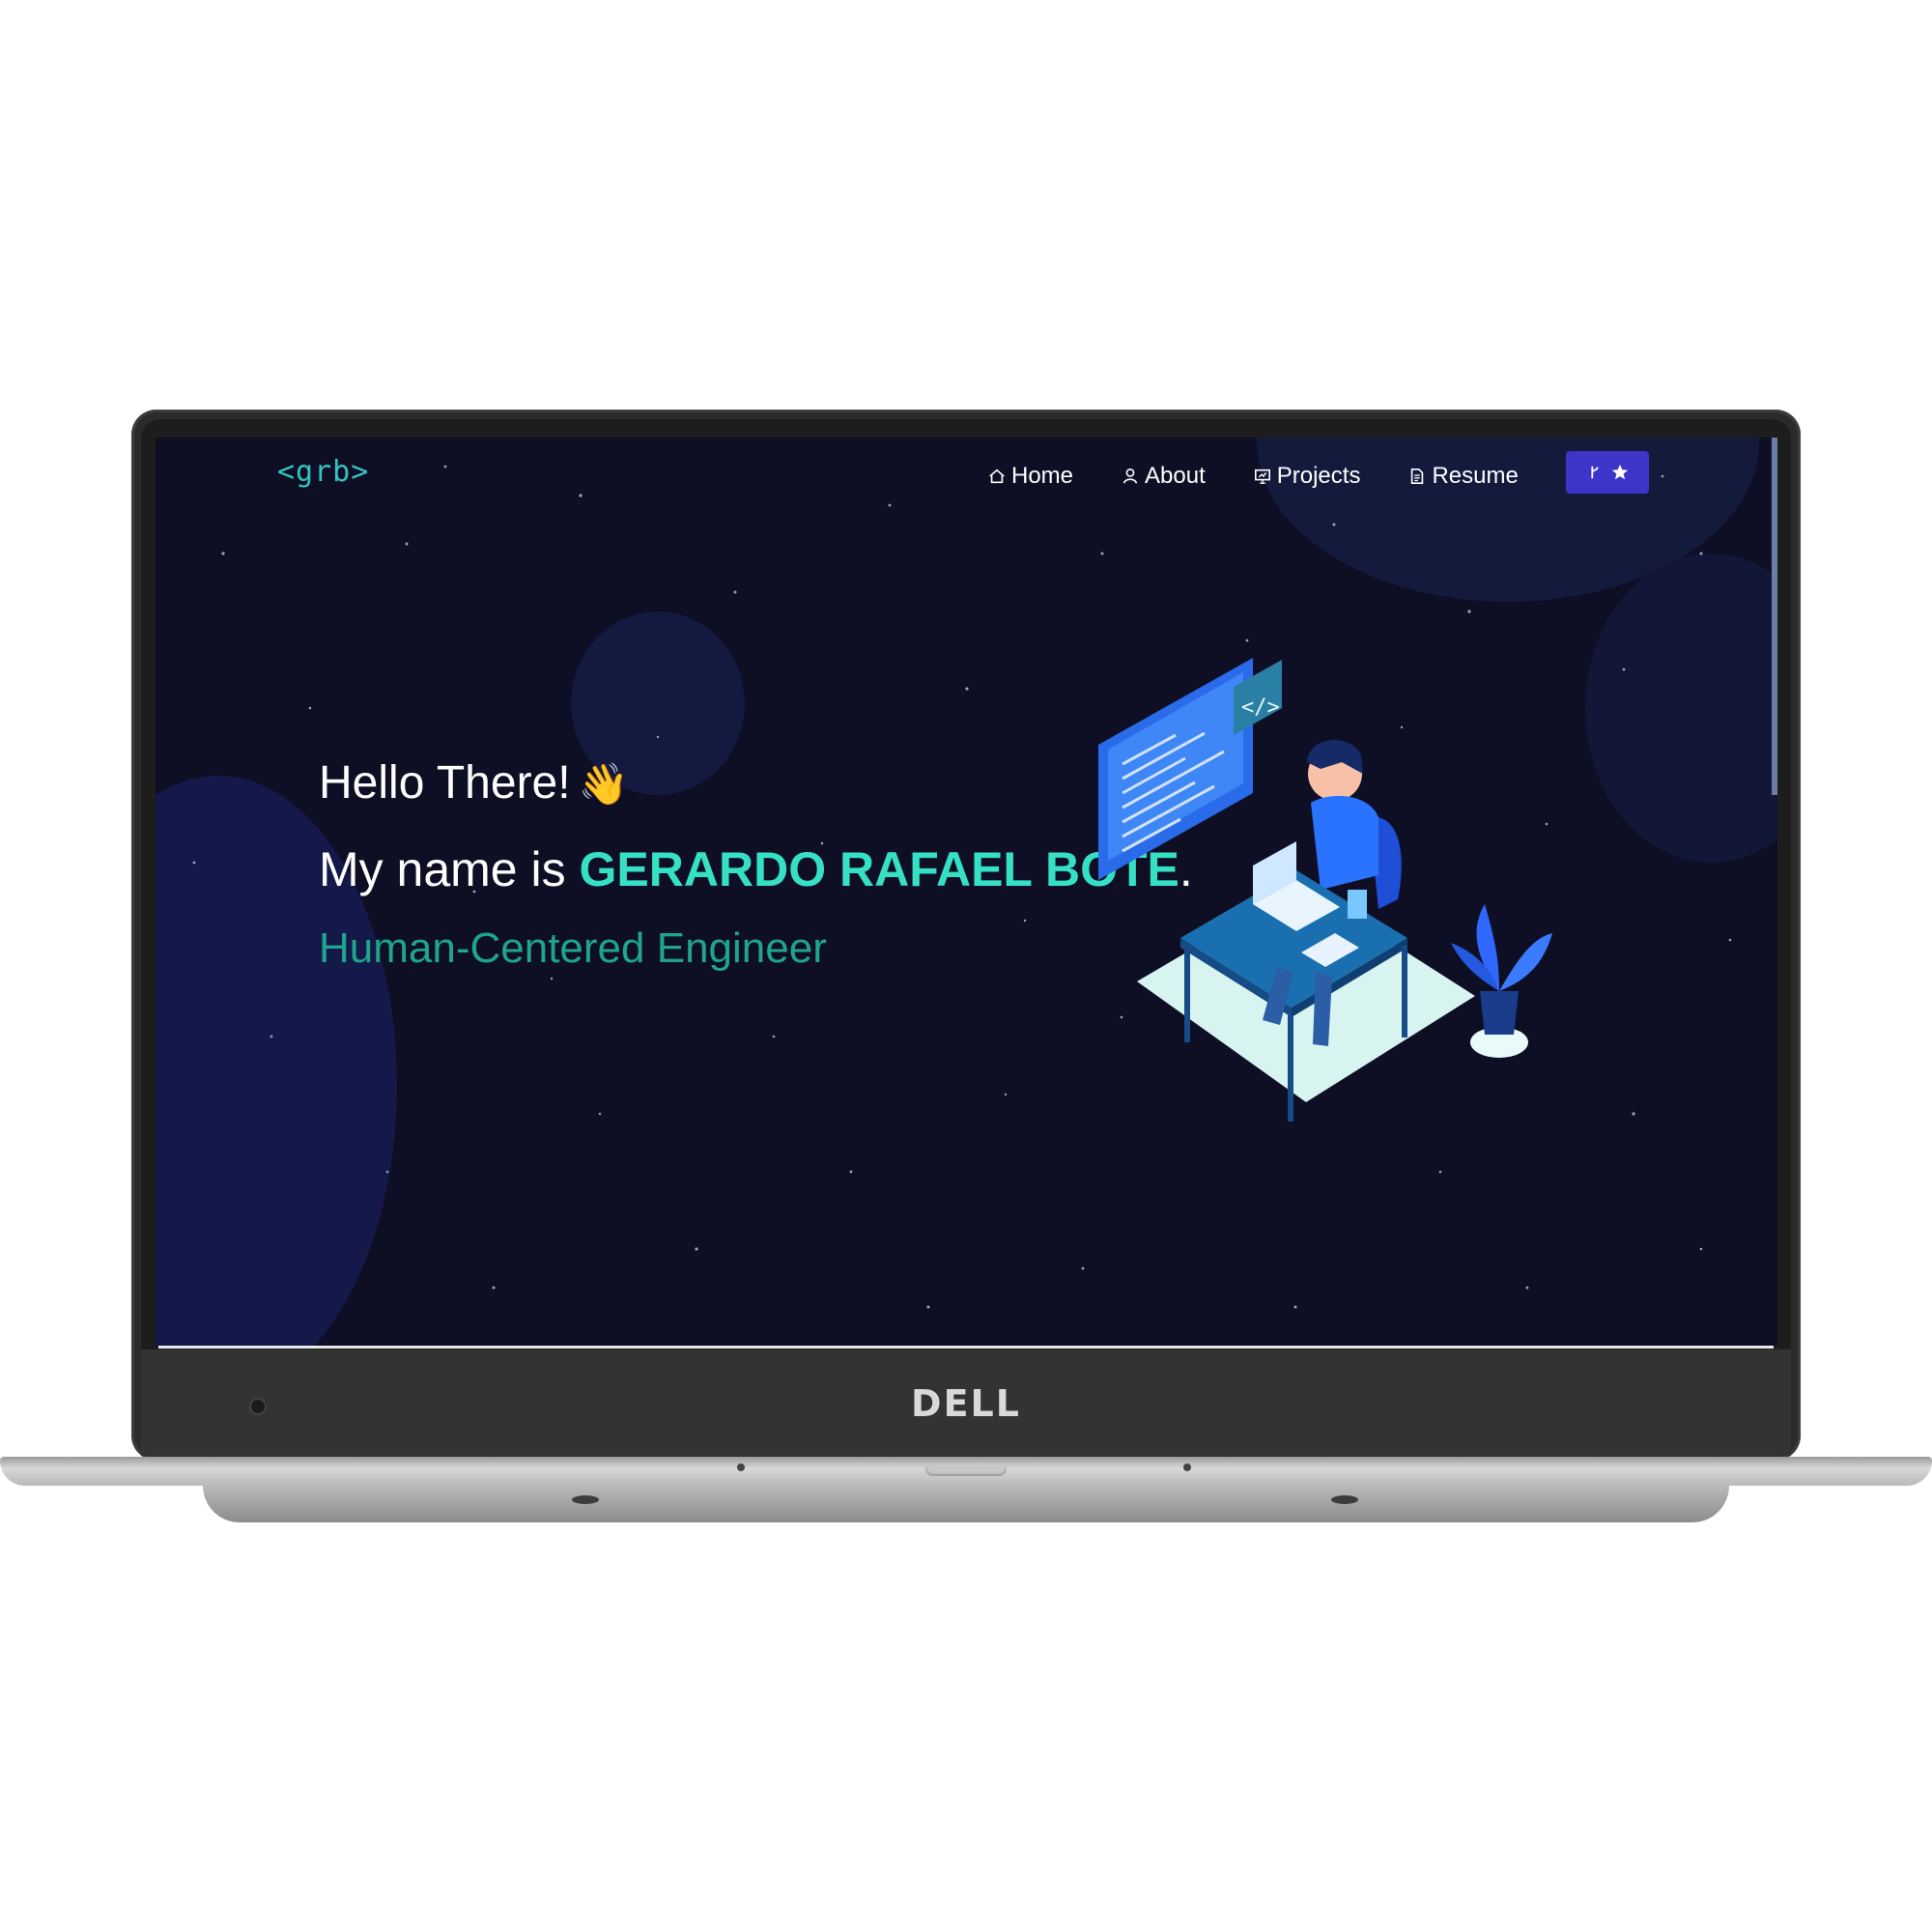 This screenshot has height=1932, width=1932. Describe the element at coordinates (997, 476) in the screenshot. I see `home-icon` at that location.